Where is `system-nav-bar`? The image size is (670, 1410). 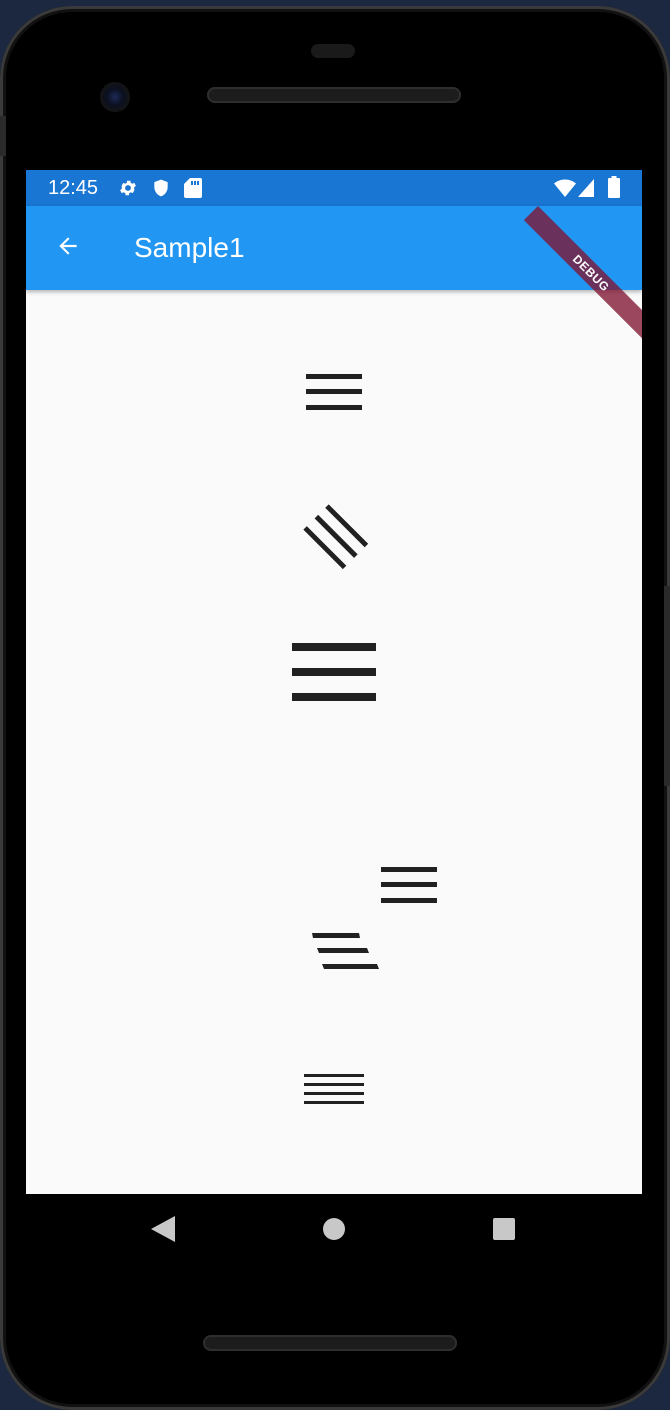
system-nav-bar is located at coordinates (334, 1230).